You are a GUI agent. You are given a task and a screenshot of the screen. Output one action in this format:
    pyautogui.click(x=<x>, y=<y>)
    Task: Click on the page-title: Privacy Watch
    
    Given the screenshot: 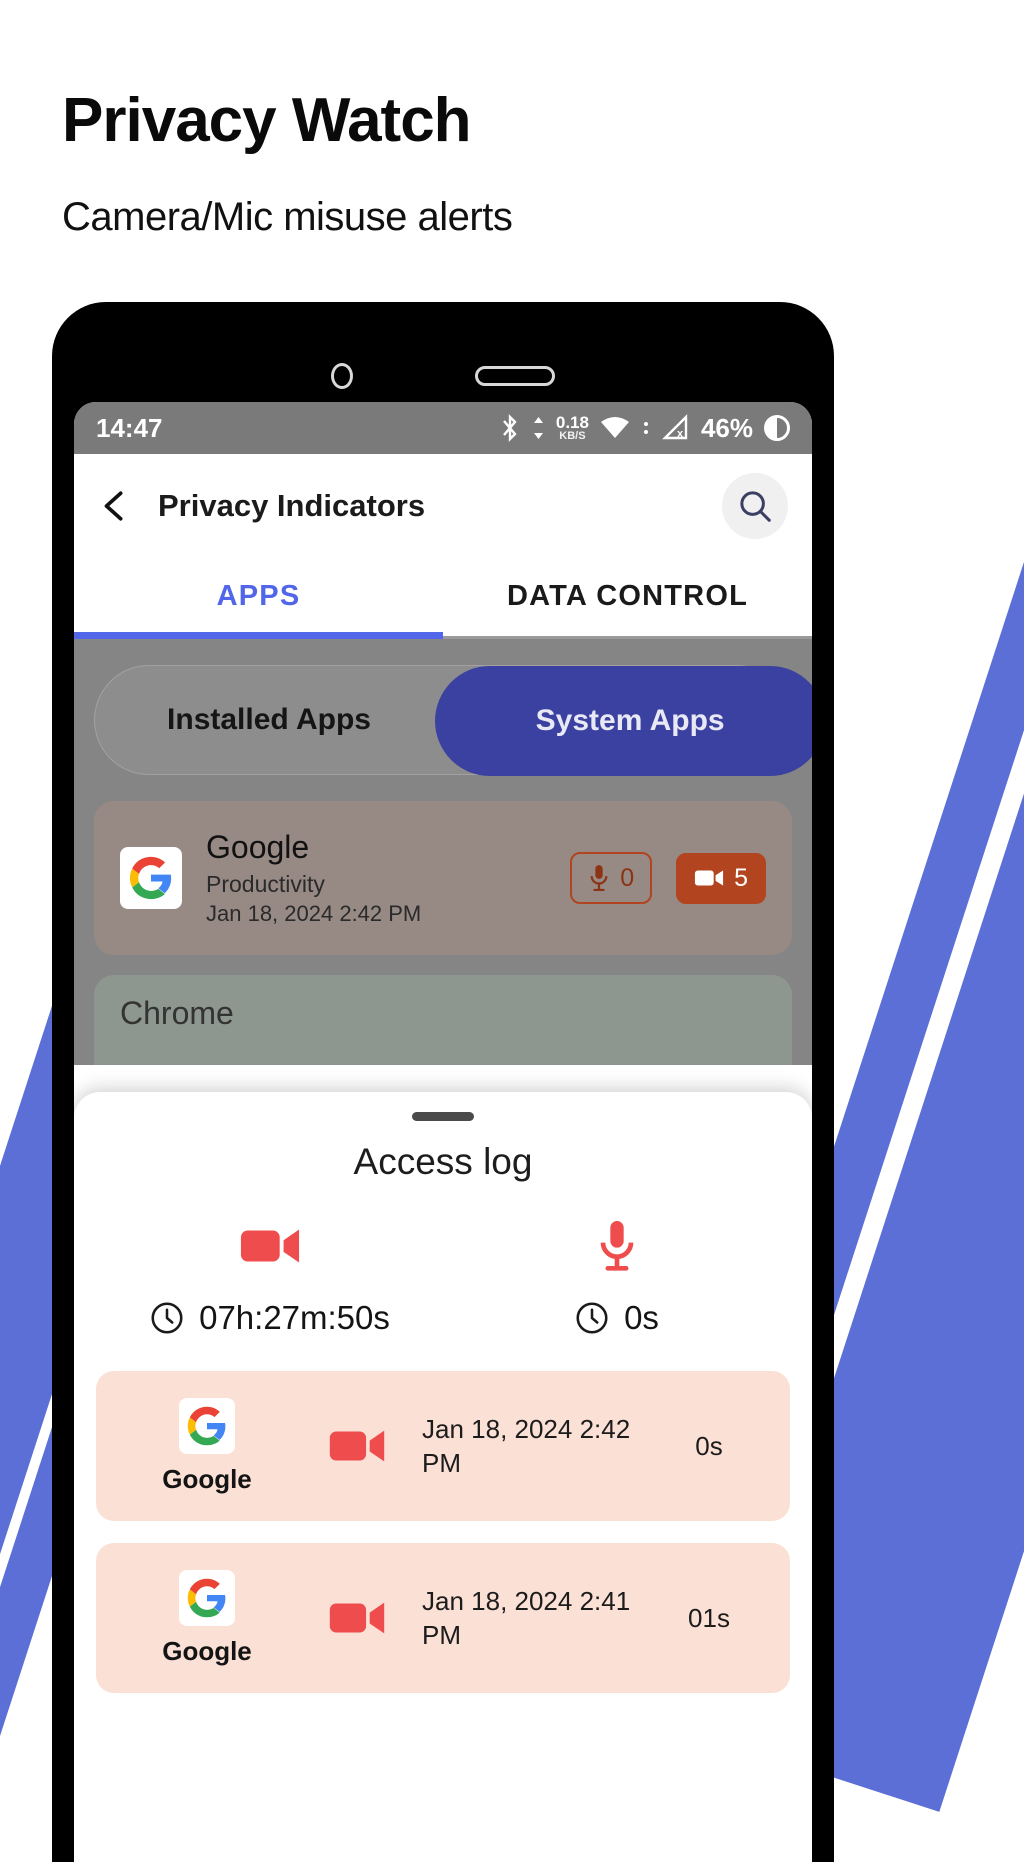 What is the action you would take?
    pyautogui.click(x=267, y=120)
    